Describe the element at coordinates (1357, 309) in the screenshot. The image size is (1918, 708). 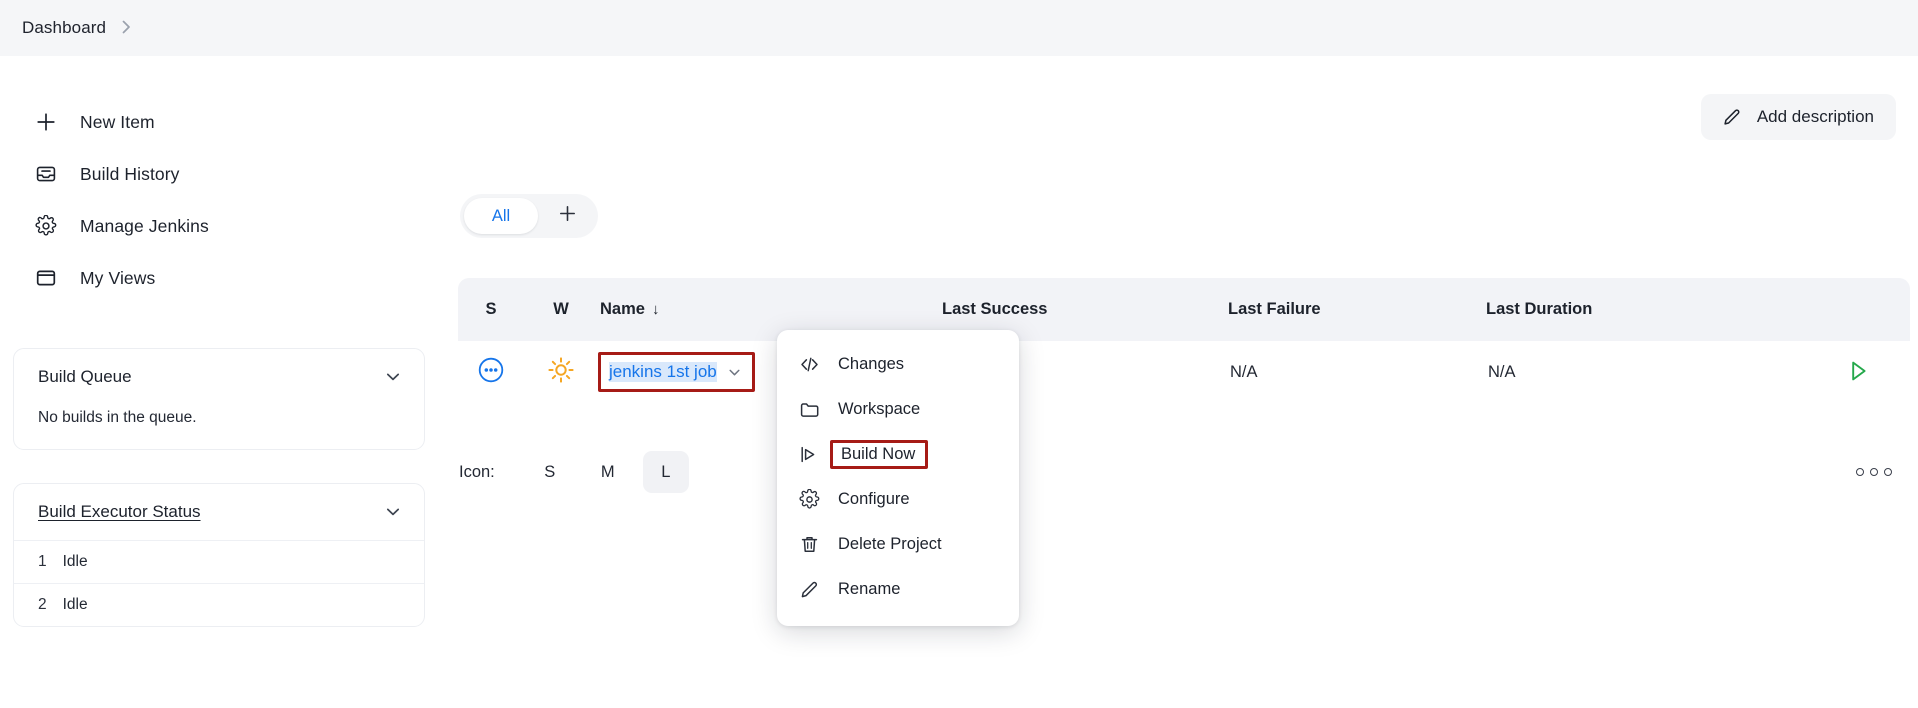
I see `column-header-last-failure: Last Failure` at that location.